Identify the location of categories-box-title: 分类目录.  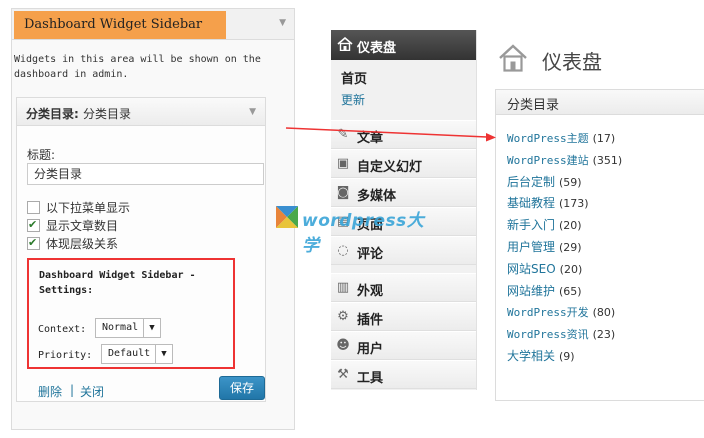
(533, 105).